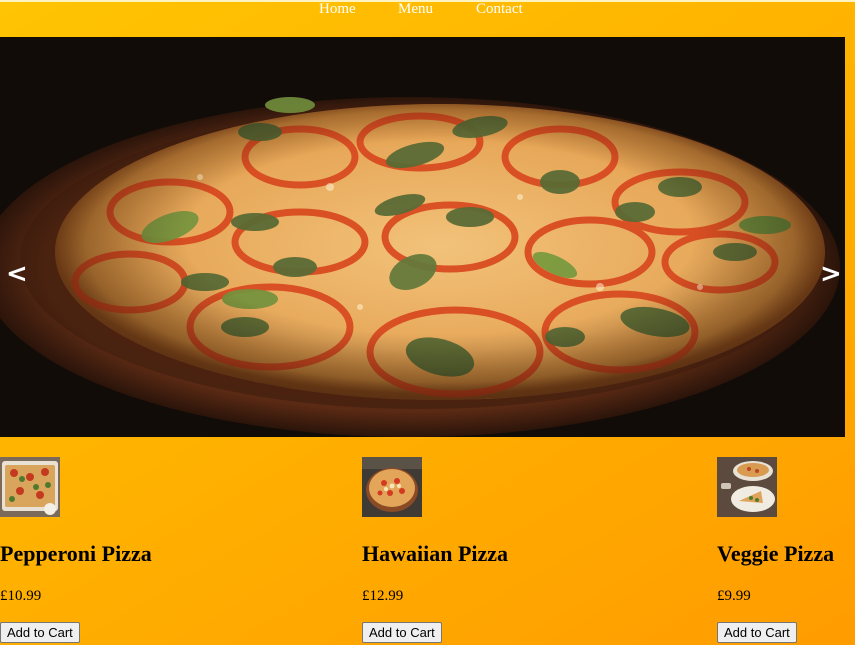  Describe the element at coordinates (21, 596) in the screenshot. I see `product-price: £10.99` at that location.